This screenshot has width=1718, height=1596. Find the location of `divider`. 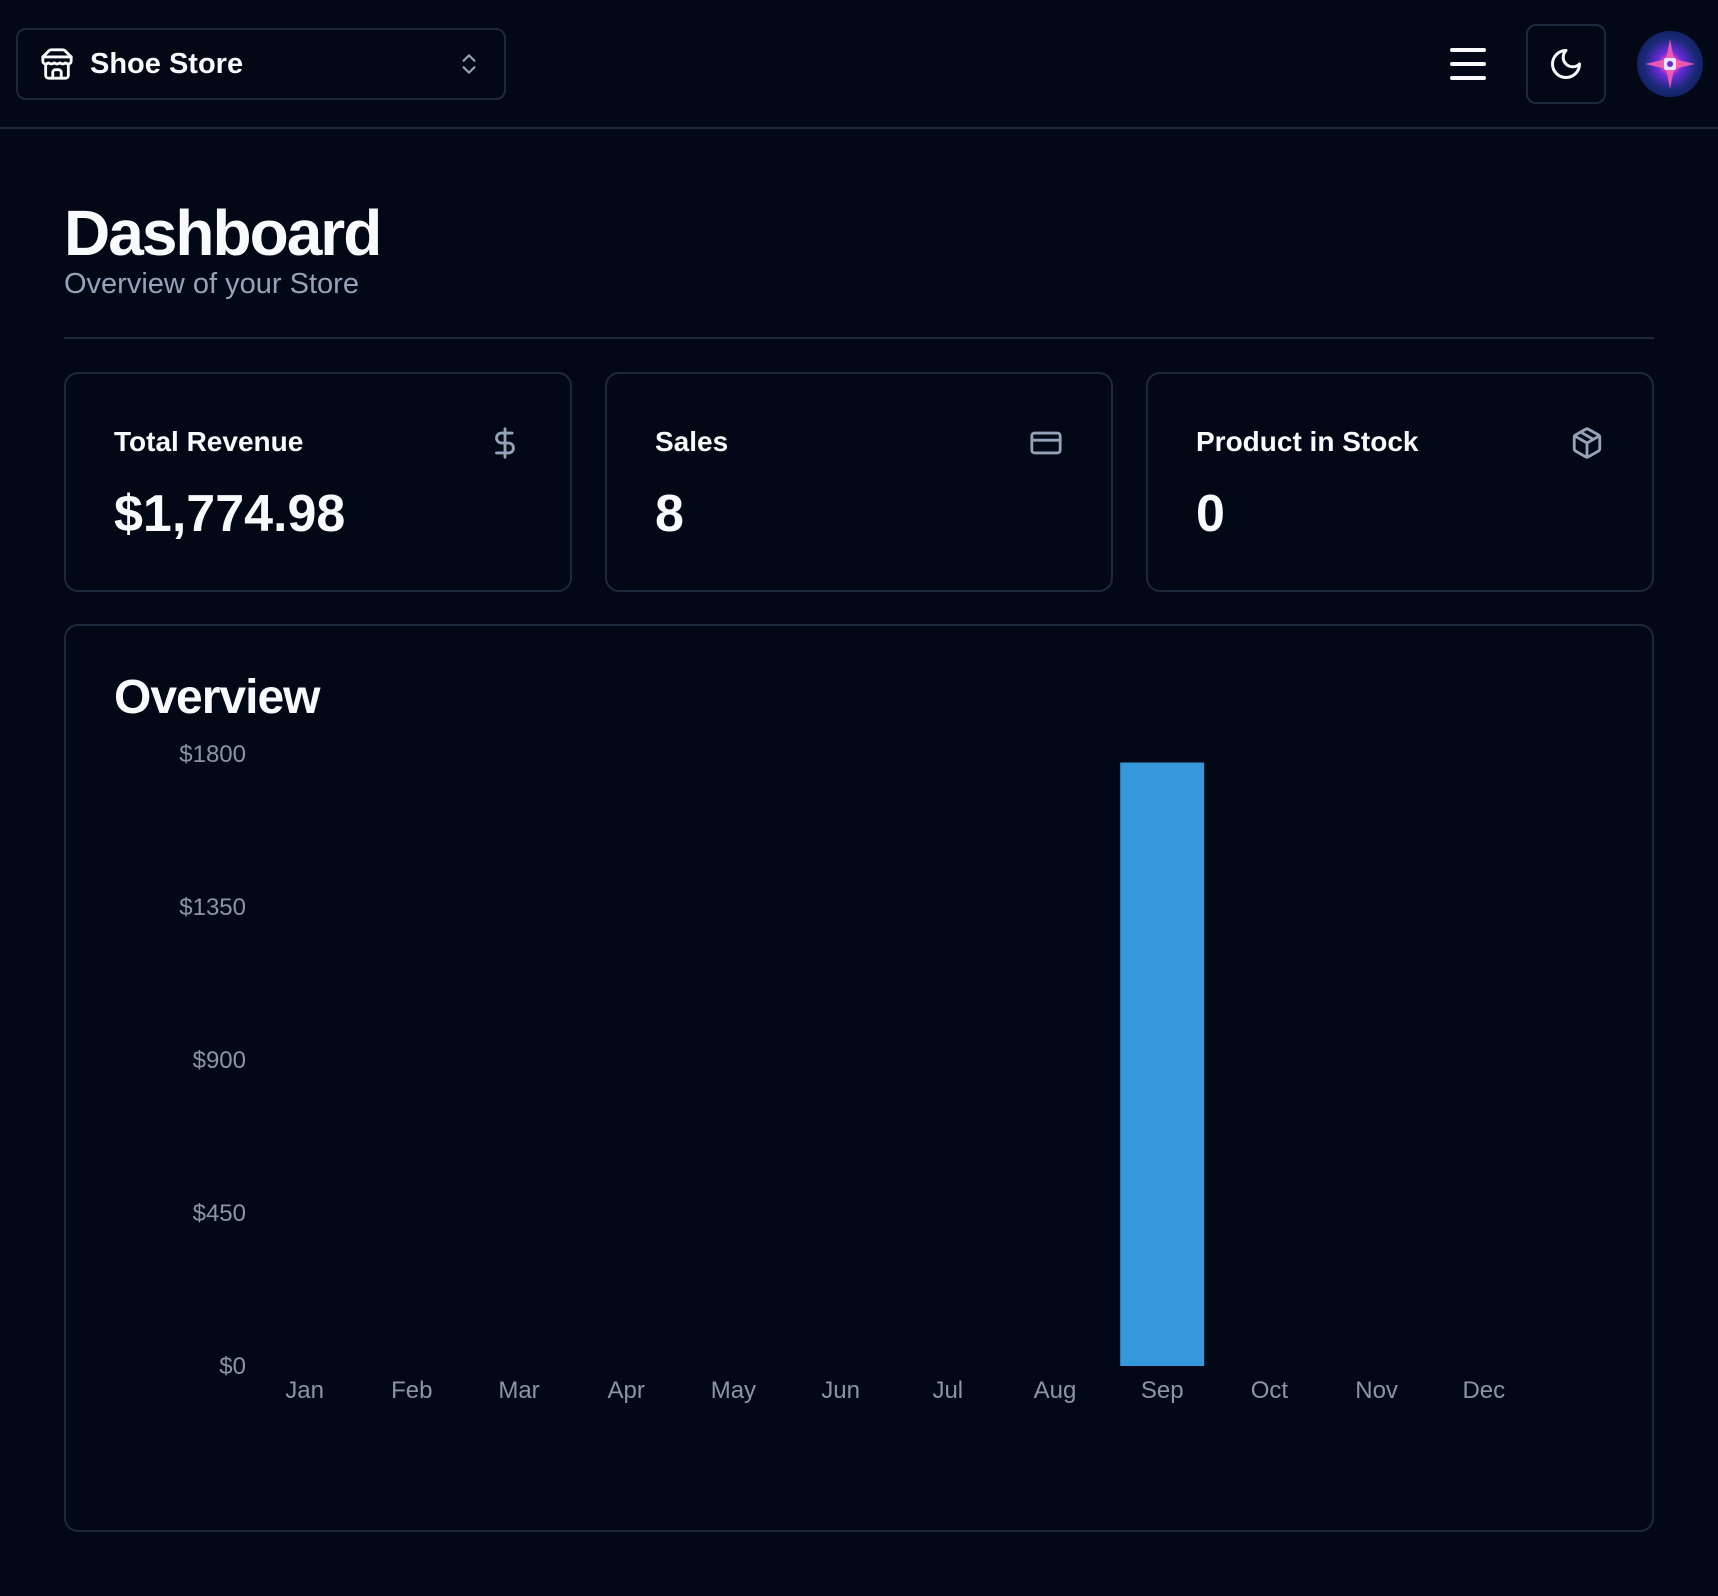

divider is located at coordinates (859, 338).